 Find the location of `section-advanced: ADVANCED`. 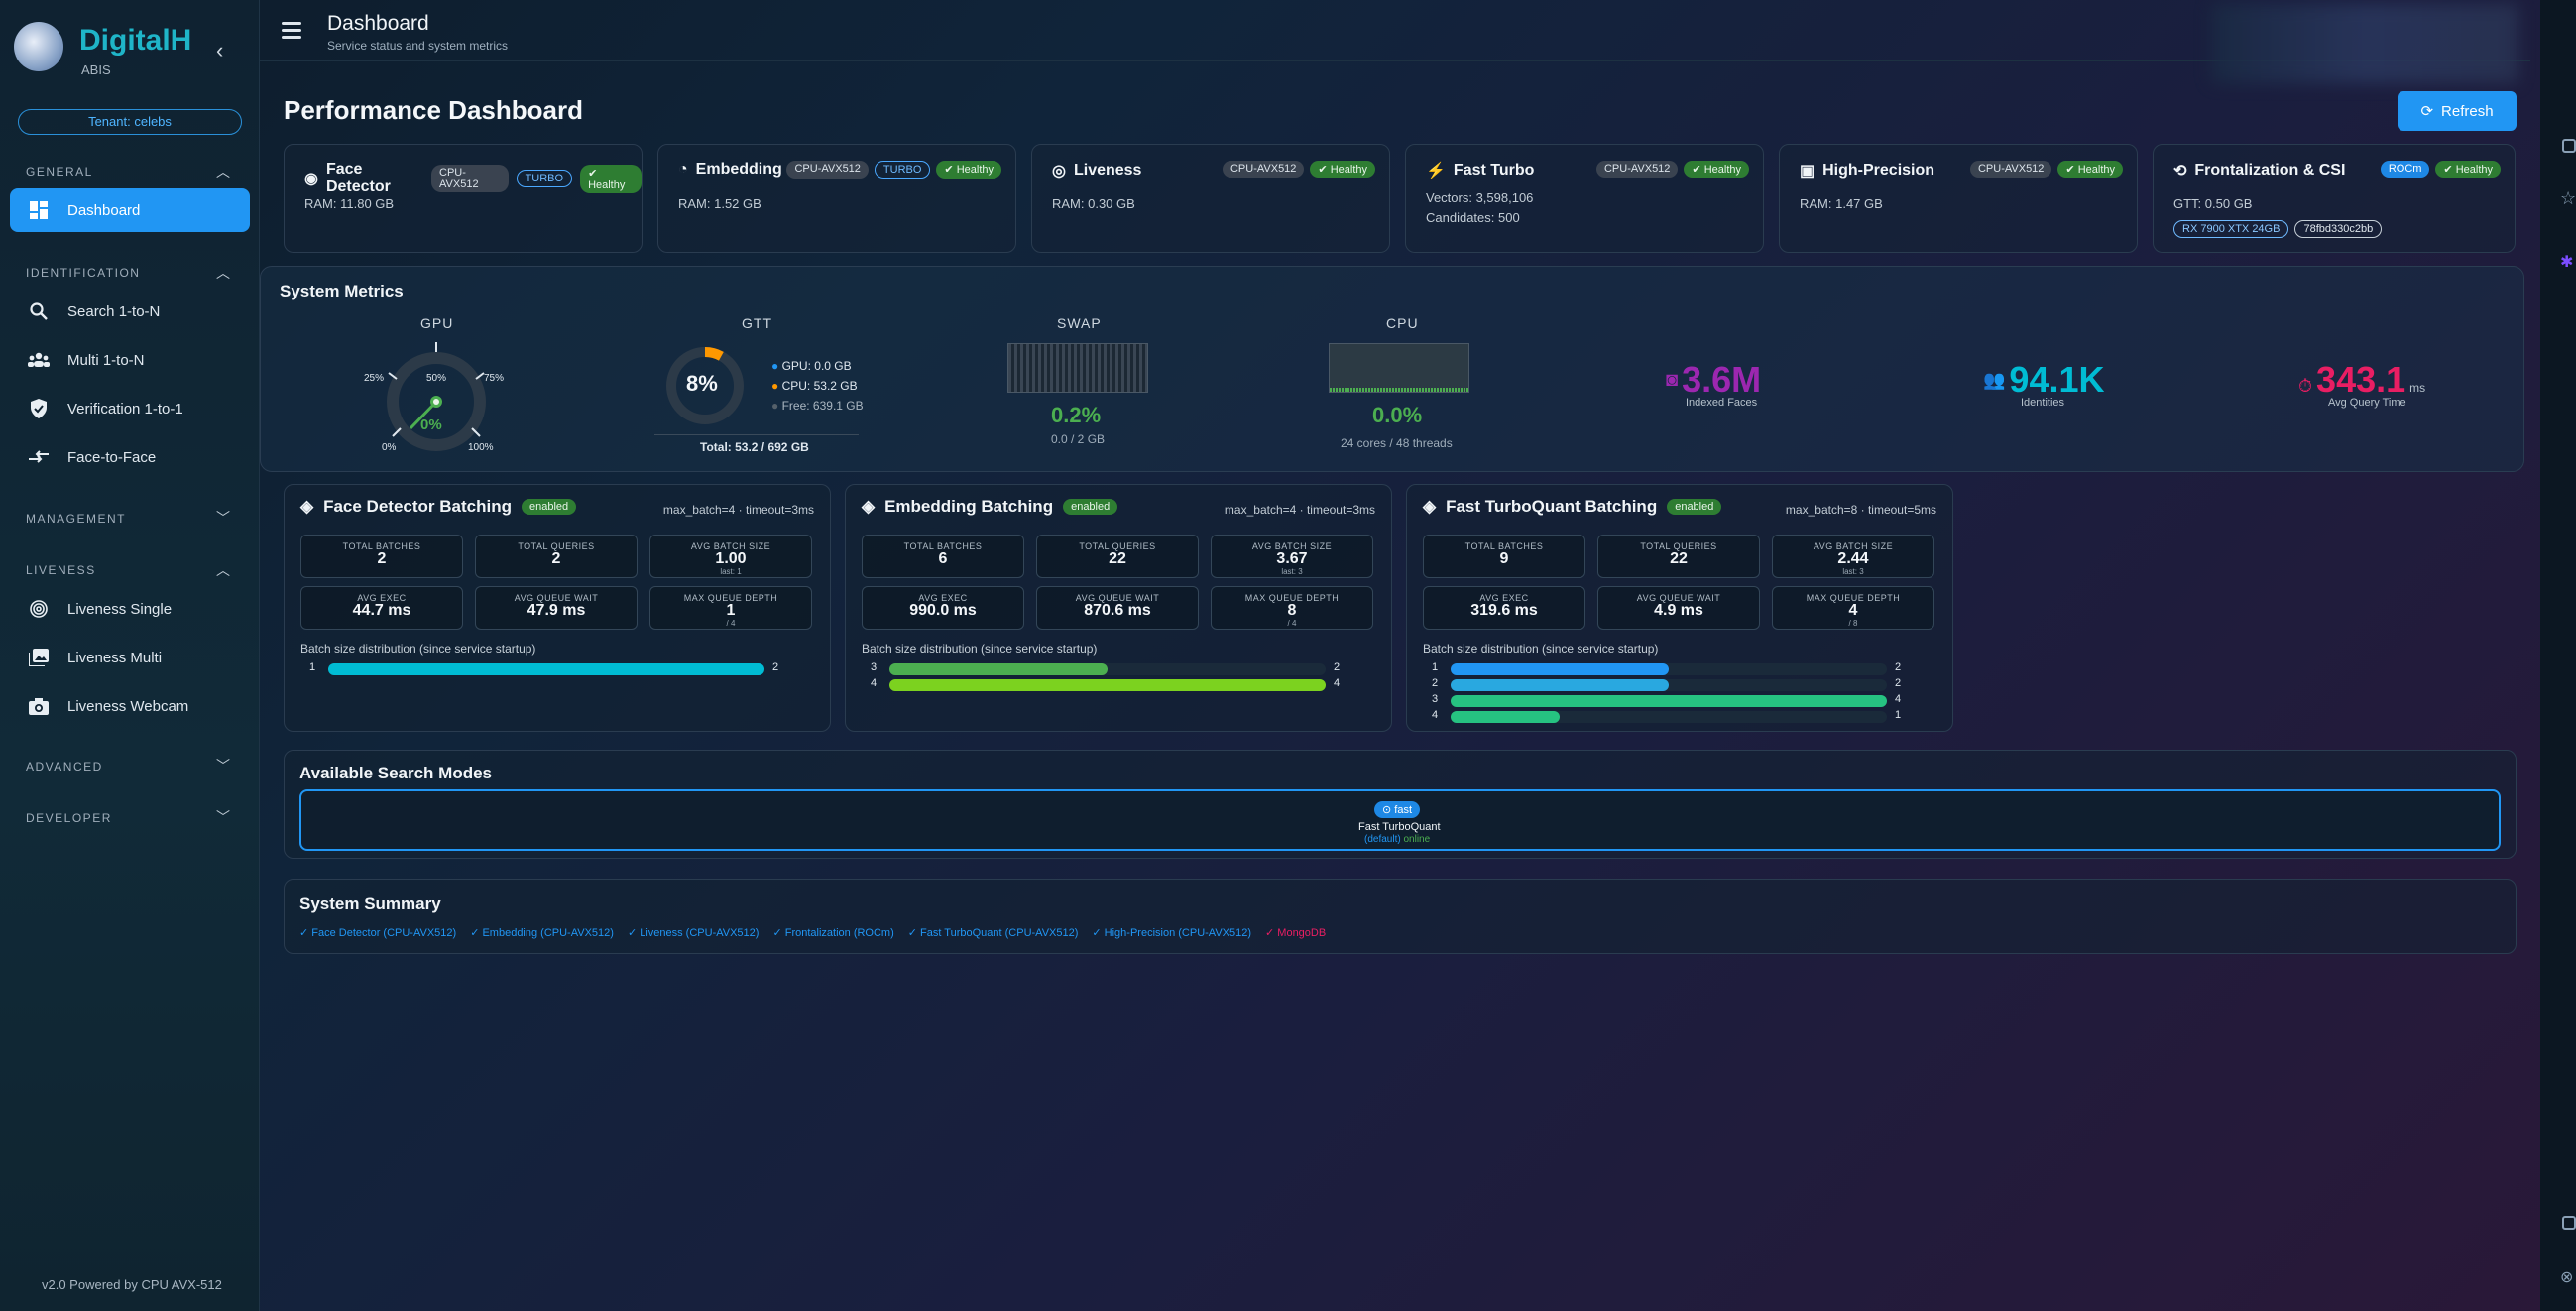

section-advanced: ADVANCED is located at coordinates (64, 767).